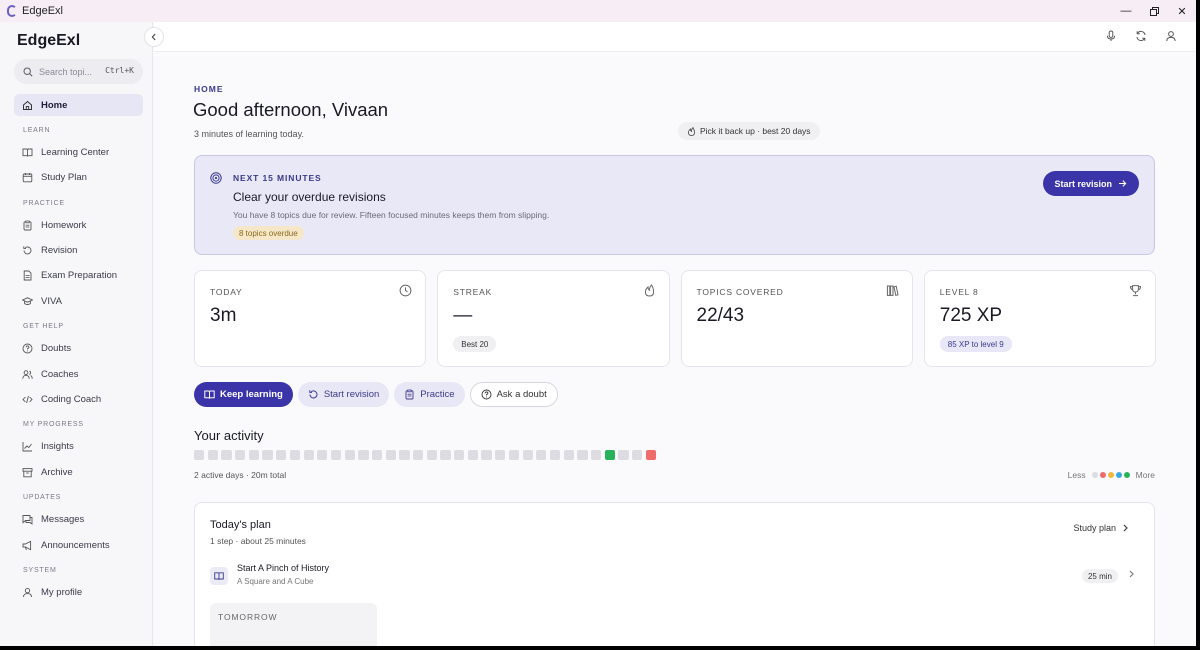 Image resolution: width=1200 pixels, height=650 pixels. I want to click on title-bar: EdgeExl — ✕, so click(598, 11).